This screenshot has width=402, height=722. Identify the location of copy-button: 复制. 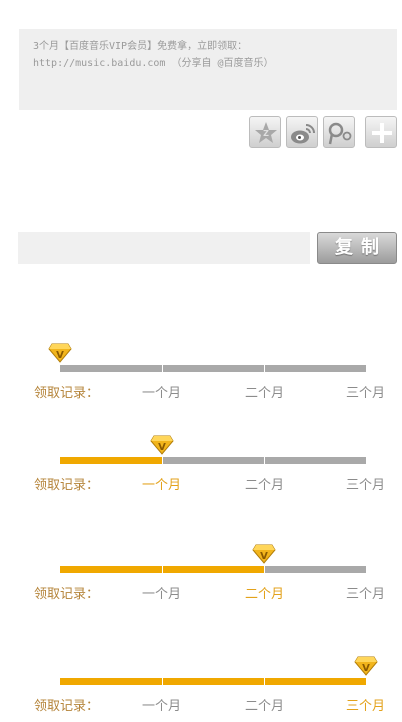
(357, 248).